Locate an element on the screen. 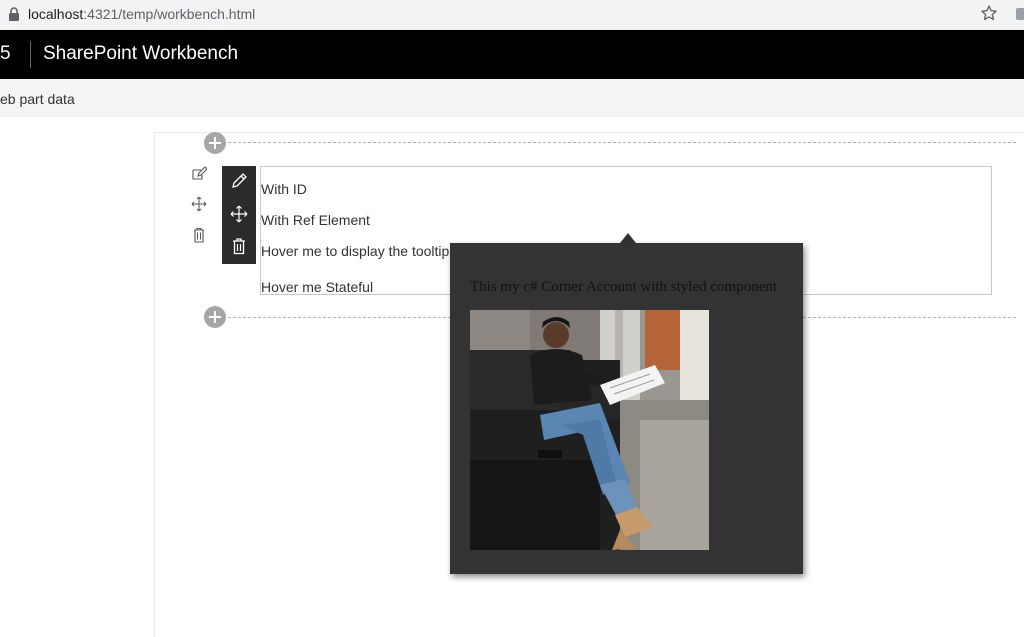 The image size is (1024, 637). suite-app-fragment: 5 is located at coordinates (5, 54).